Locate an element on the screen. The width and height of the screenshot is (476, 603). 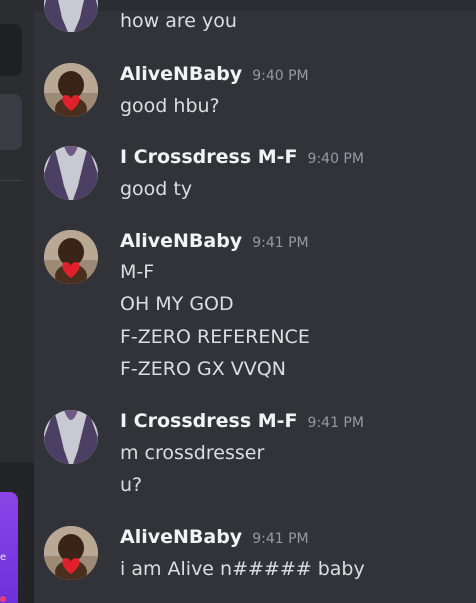
message-header: AliveNBaby 9:40 PM is located at coordinates (214, 74).